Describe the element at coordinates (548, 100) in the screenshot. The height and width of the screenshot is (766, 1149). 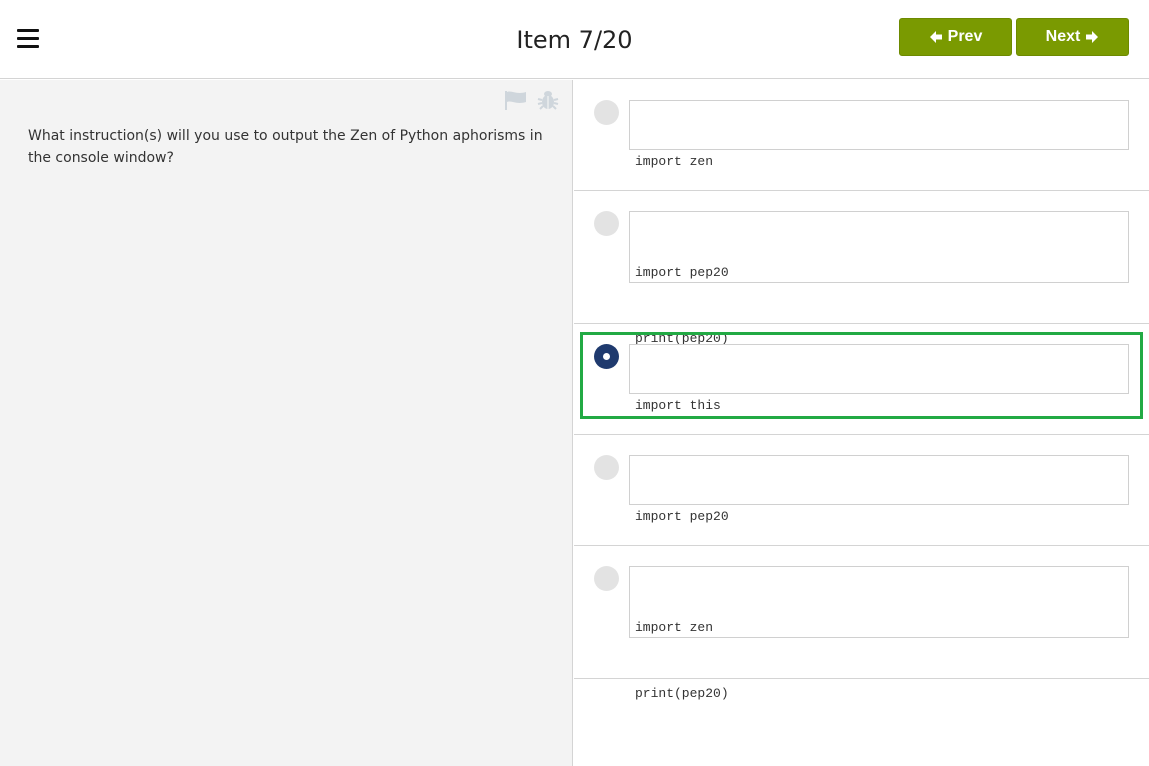
I see `bug-icon` at that location.